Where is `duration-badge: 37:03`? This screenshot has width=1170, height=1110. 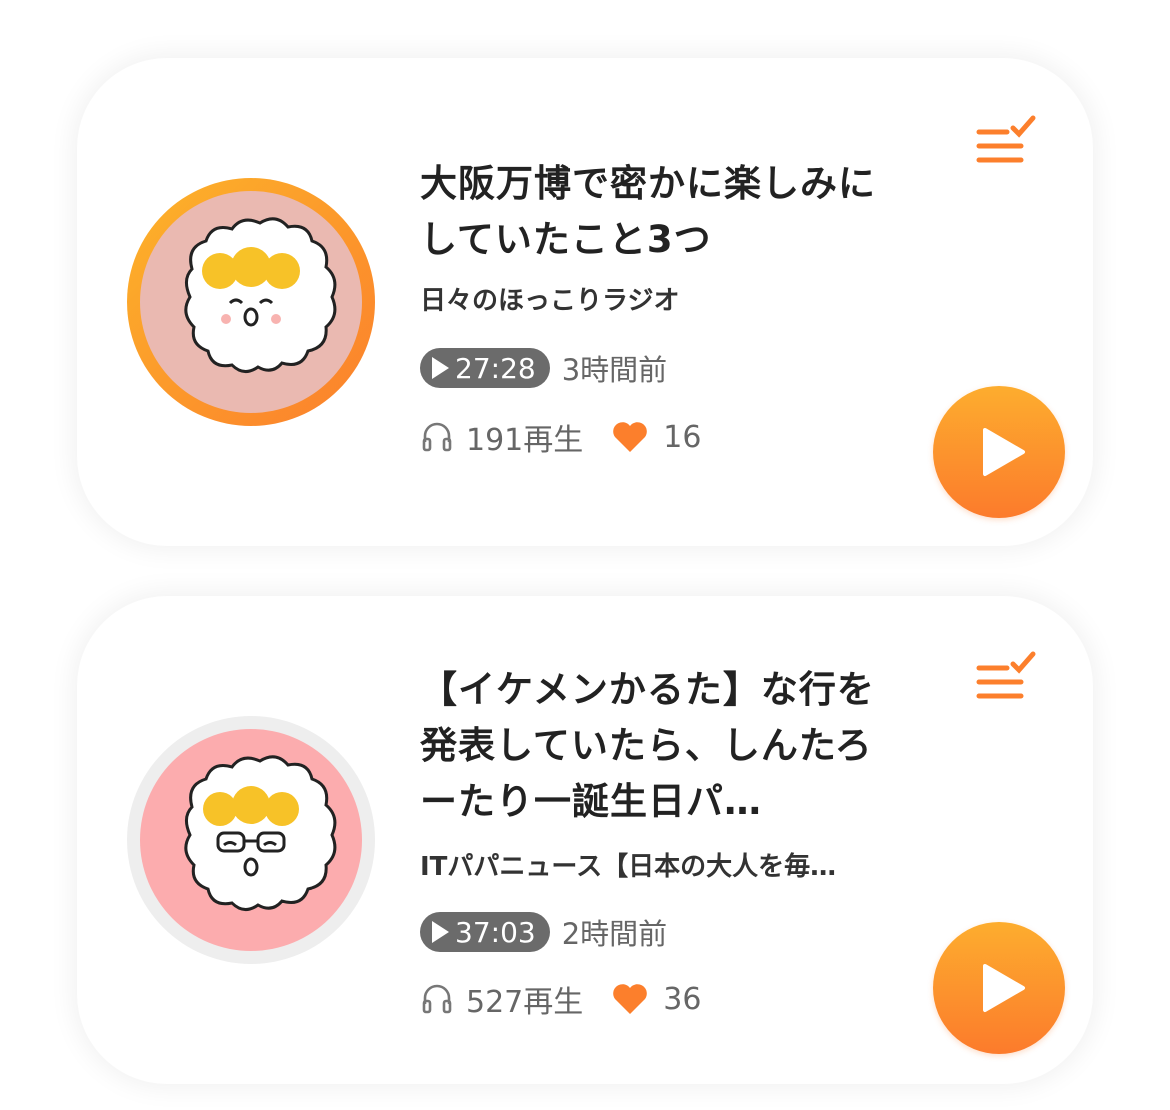 duration-badge: 37:03 is located at coordinates (485, 932).